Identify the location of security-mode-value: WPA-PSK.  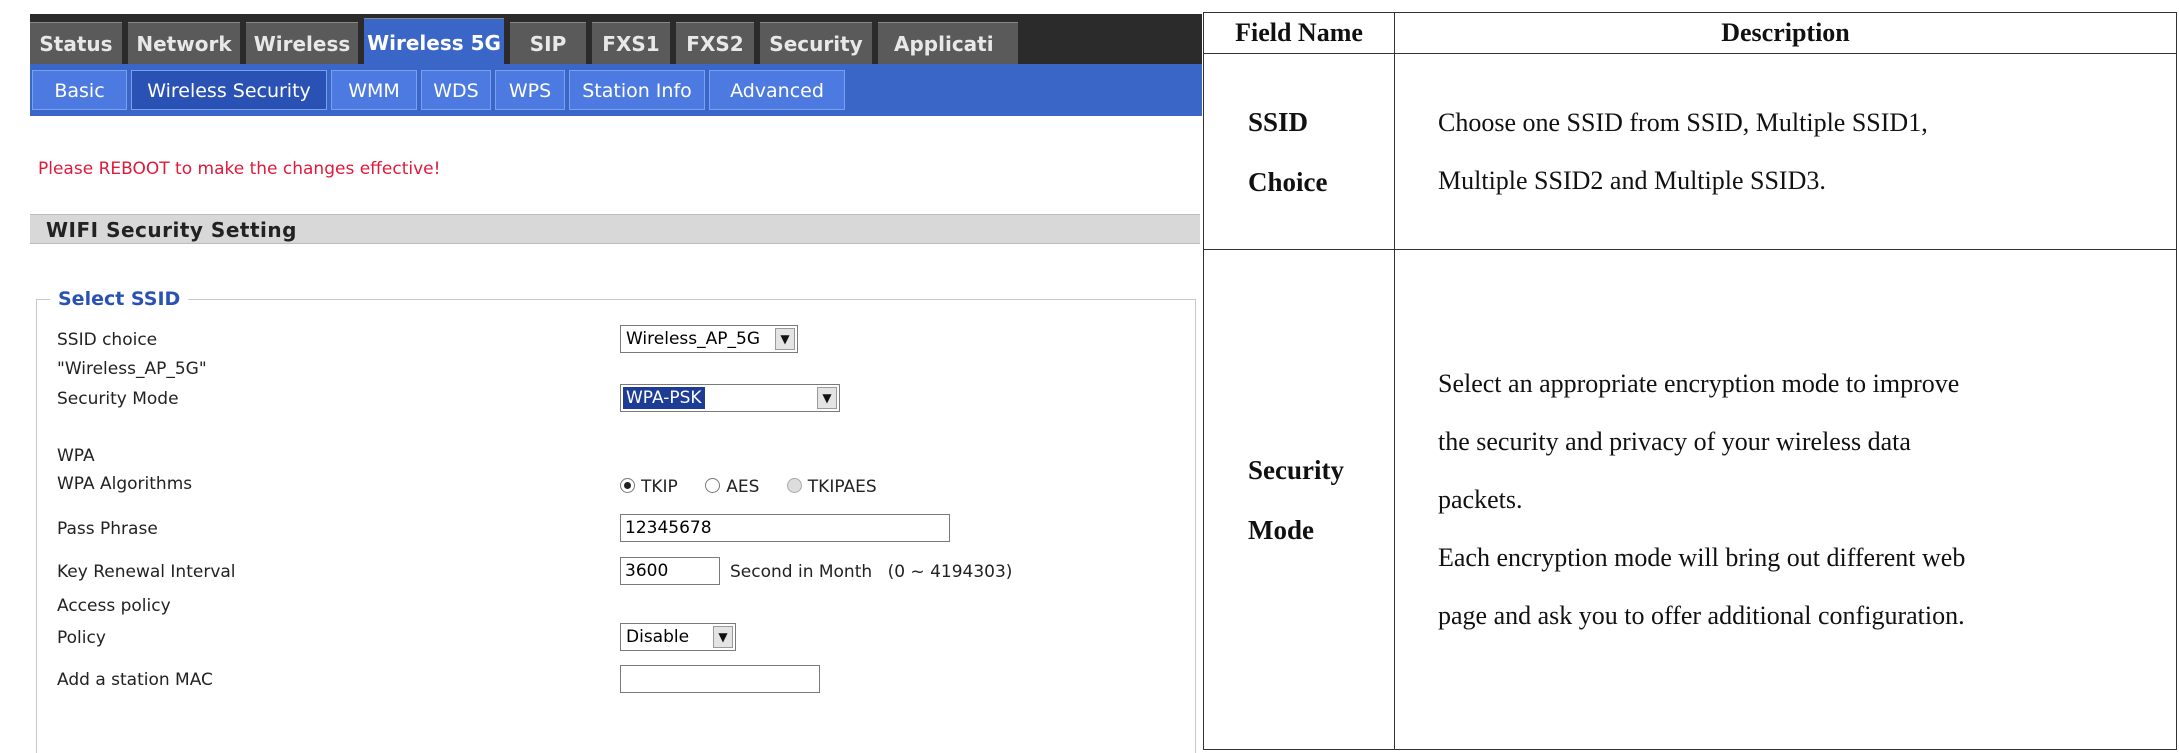
(664, 398).